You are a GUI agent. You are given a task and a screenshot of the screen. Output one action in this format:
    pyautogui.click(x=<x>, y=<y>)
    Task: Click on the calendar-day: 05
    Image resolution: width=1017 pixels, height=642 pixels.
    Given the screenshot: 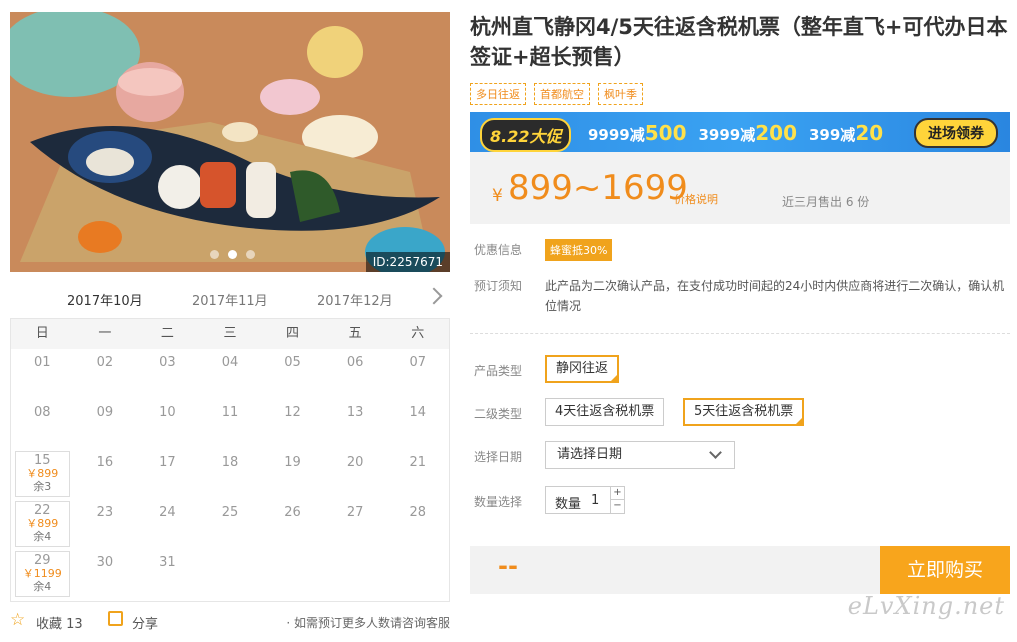 What is the action you would take?
    pyautogui.click(x=292, y=374)
    